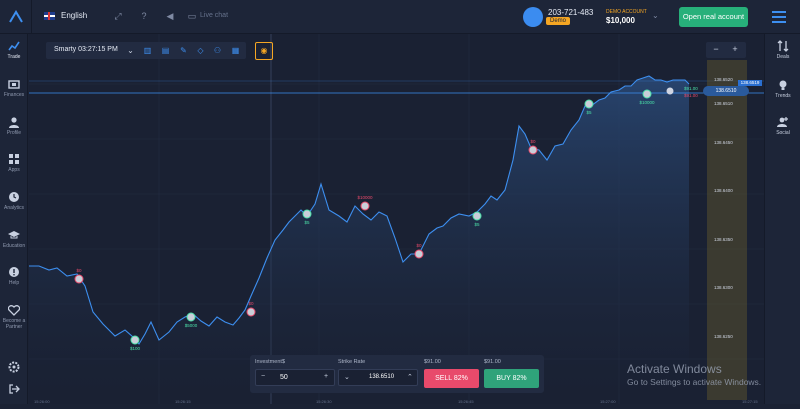 This screenshot has height=409, width=800. Describe the element at coordinates (783, 57) in the screenshot. I see `right-item-label: Deals` at that location.